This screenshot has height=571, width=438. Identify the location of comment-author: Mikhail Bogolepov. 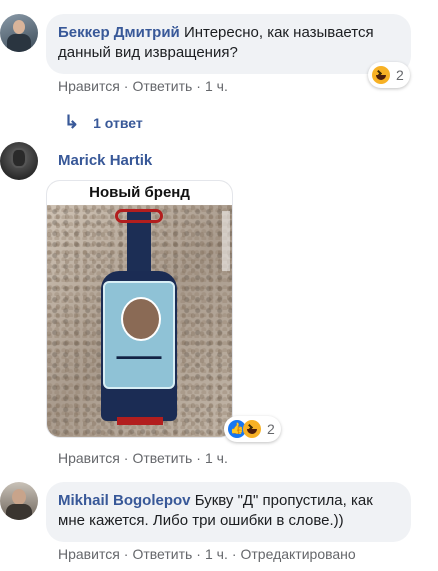
(124, 500).